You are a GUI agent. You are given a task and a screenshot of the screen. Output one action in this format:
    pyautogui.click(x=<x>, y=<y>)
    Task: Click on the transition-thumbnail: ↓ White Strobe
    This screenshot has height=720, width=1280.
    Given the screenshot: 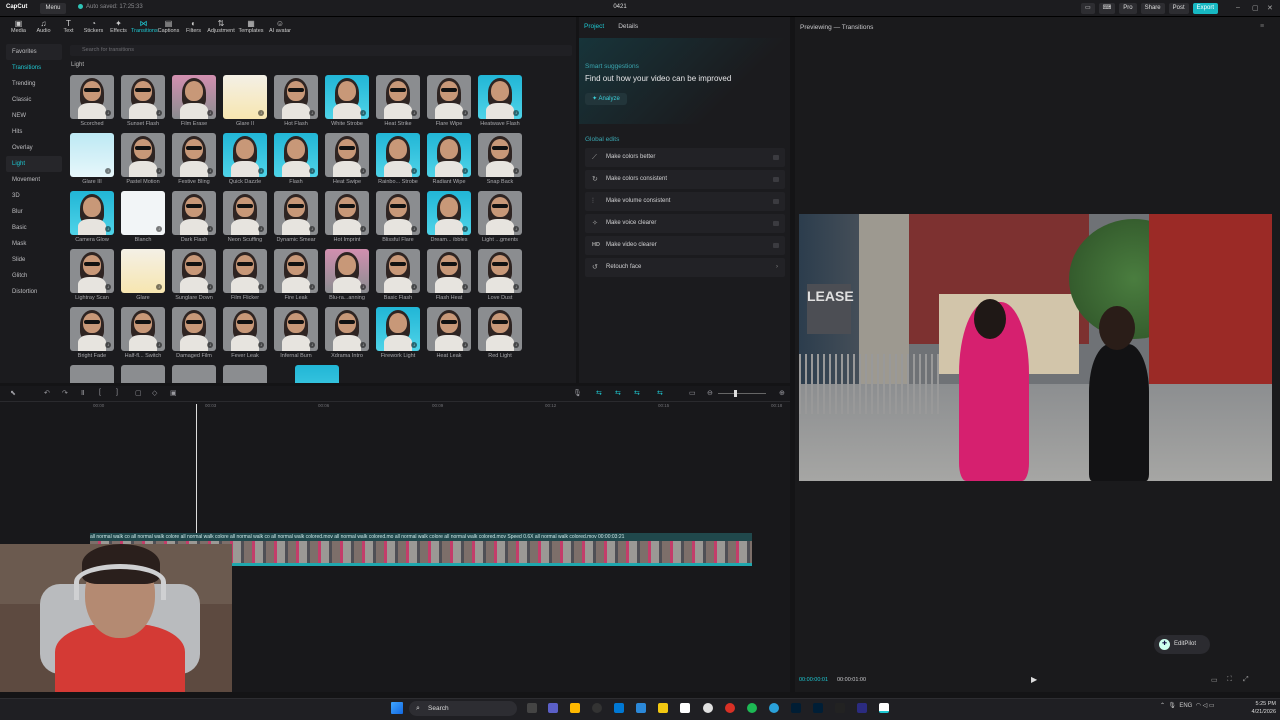 What is the action you would take?
    pyautogui.click(x=347, y=103)
    